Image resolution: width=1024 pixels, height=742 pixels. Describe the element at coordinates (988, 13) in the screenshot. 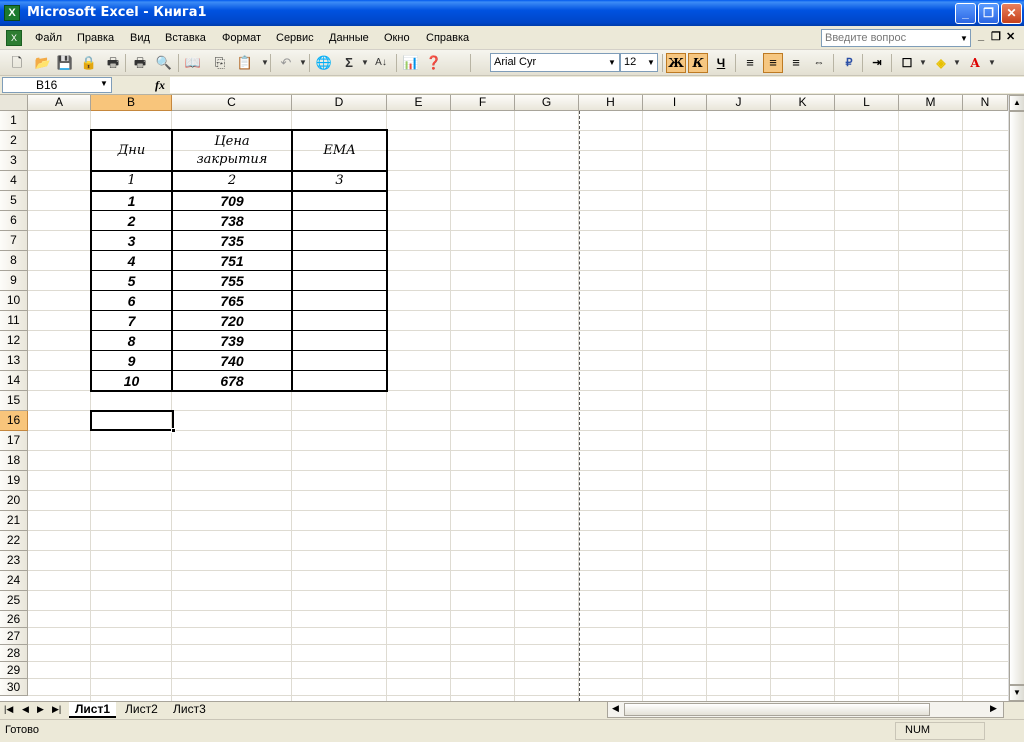

I see `restore-button: ❐` at that location.